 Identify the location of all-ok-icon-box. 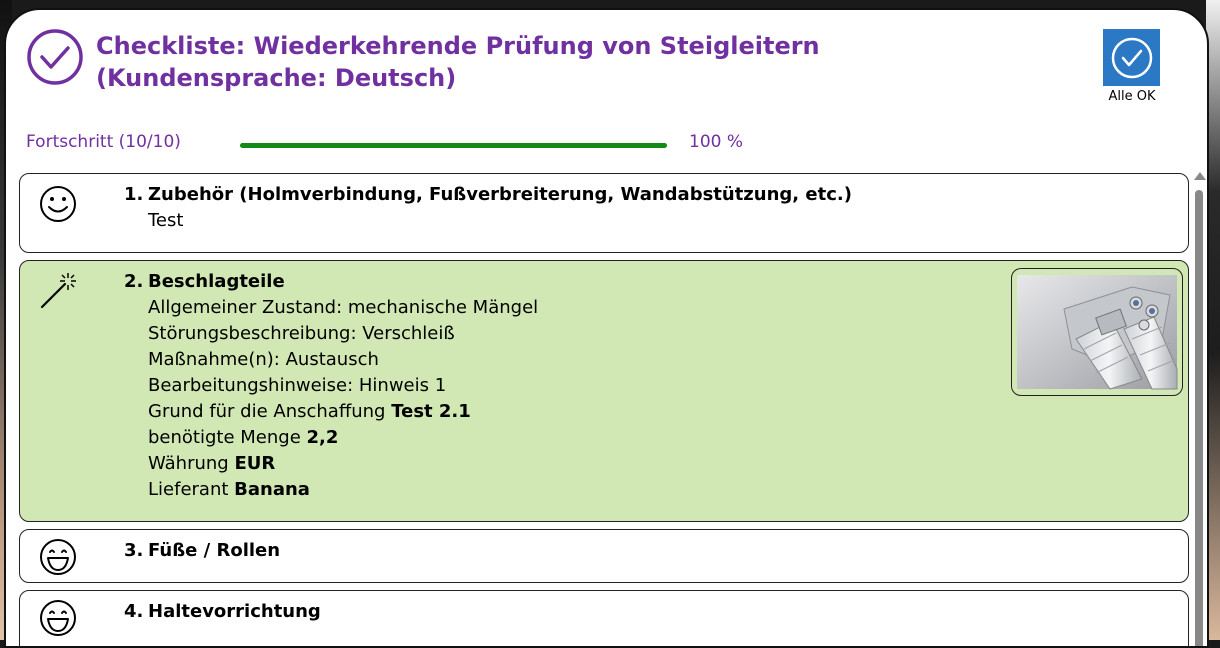
(1131, 57).